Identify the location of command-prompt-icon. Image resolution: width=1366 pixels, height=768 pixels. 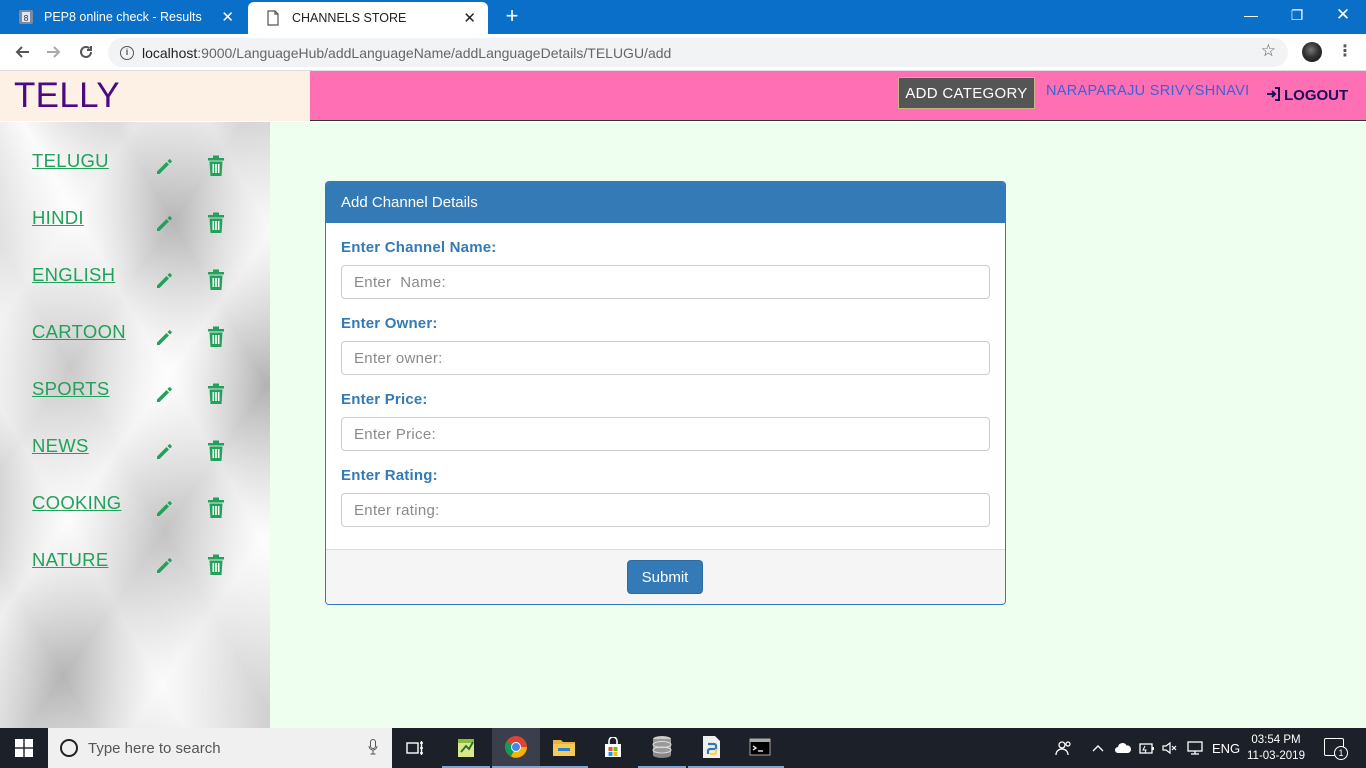
(760, 748).